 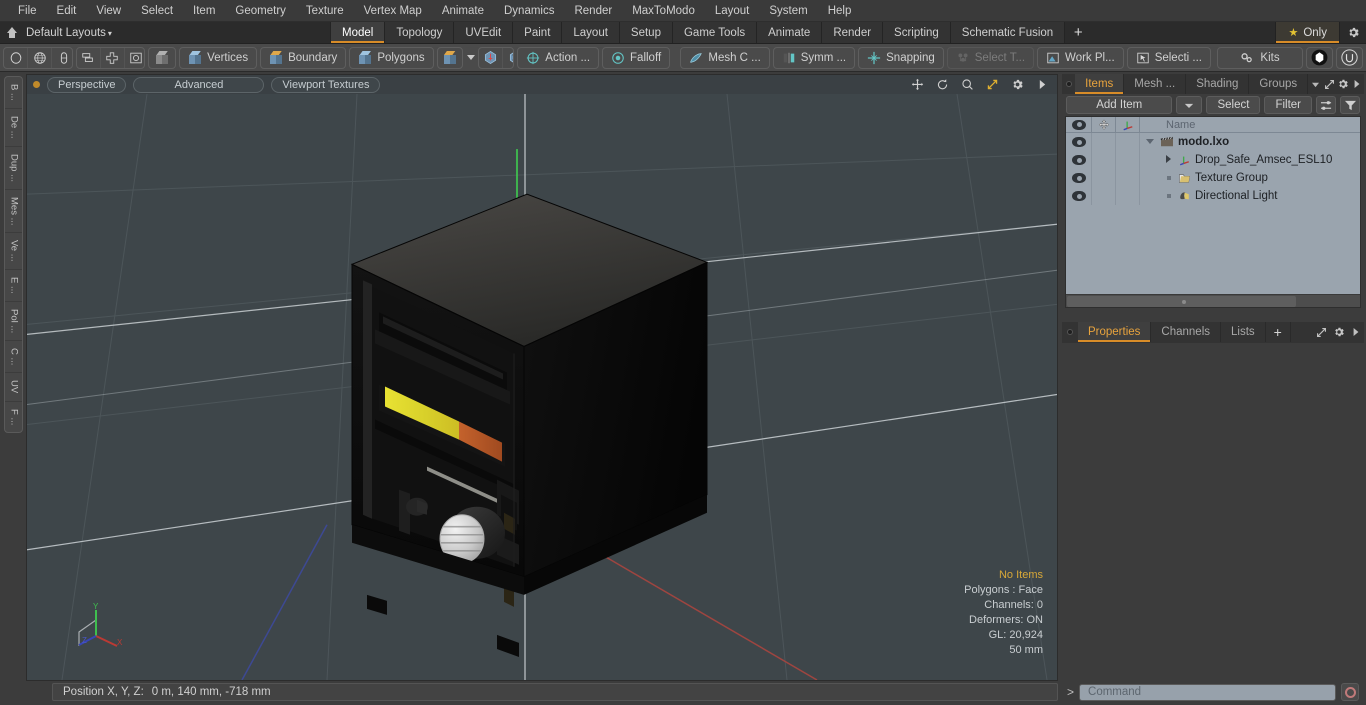 I want to click on maximize-icon, so click(x=992, y=85).